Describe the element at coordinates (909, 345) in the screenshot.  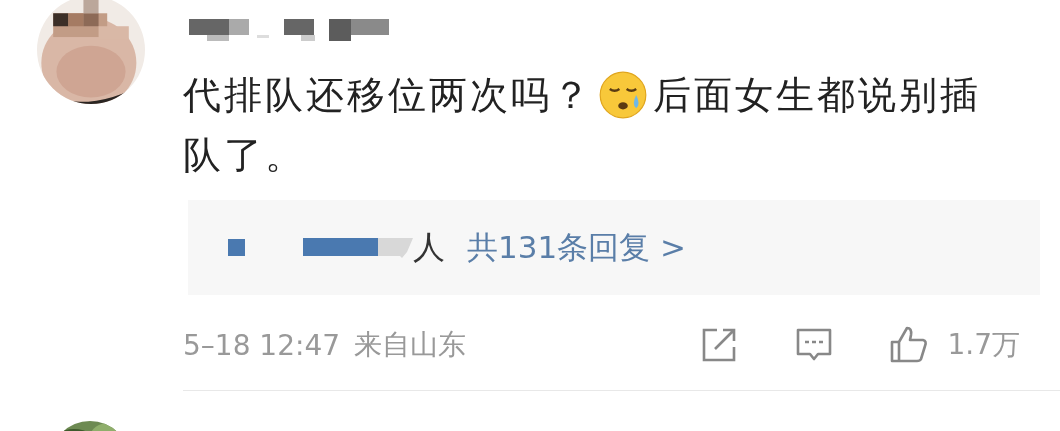
I see `thumbs-up-icon` at that location.